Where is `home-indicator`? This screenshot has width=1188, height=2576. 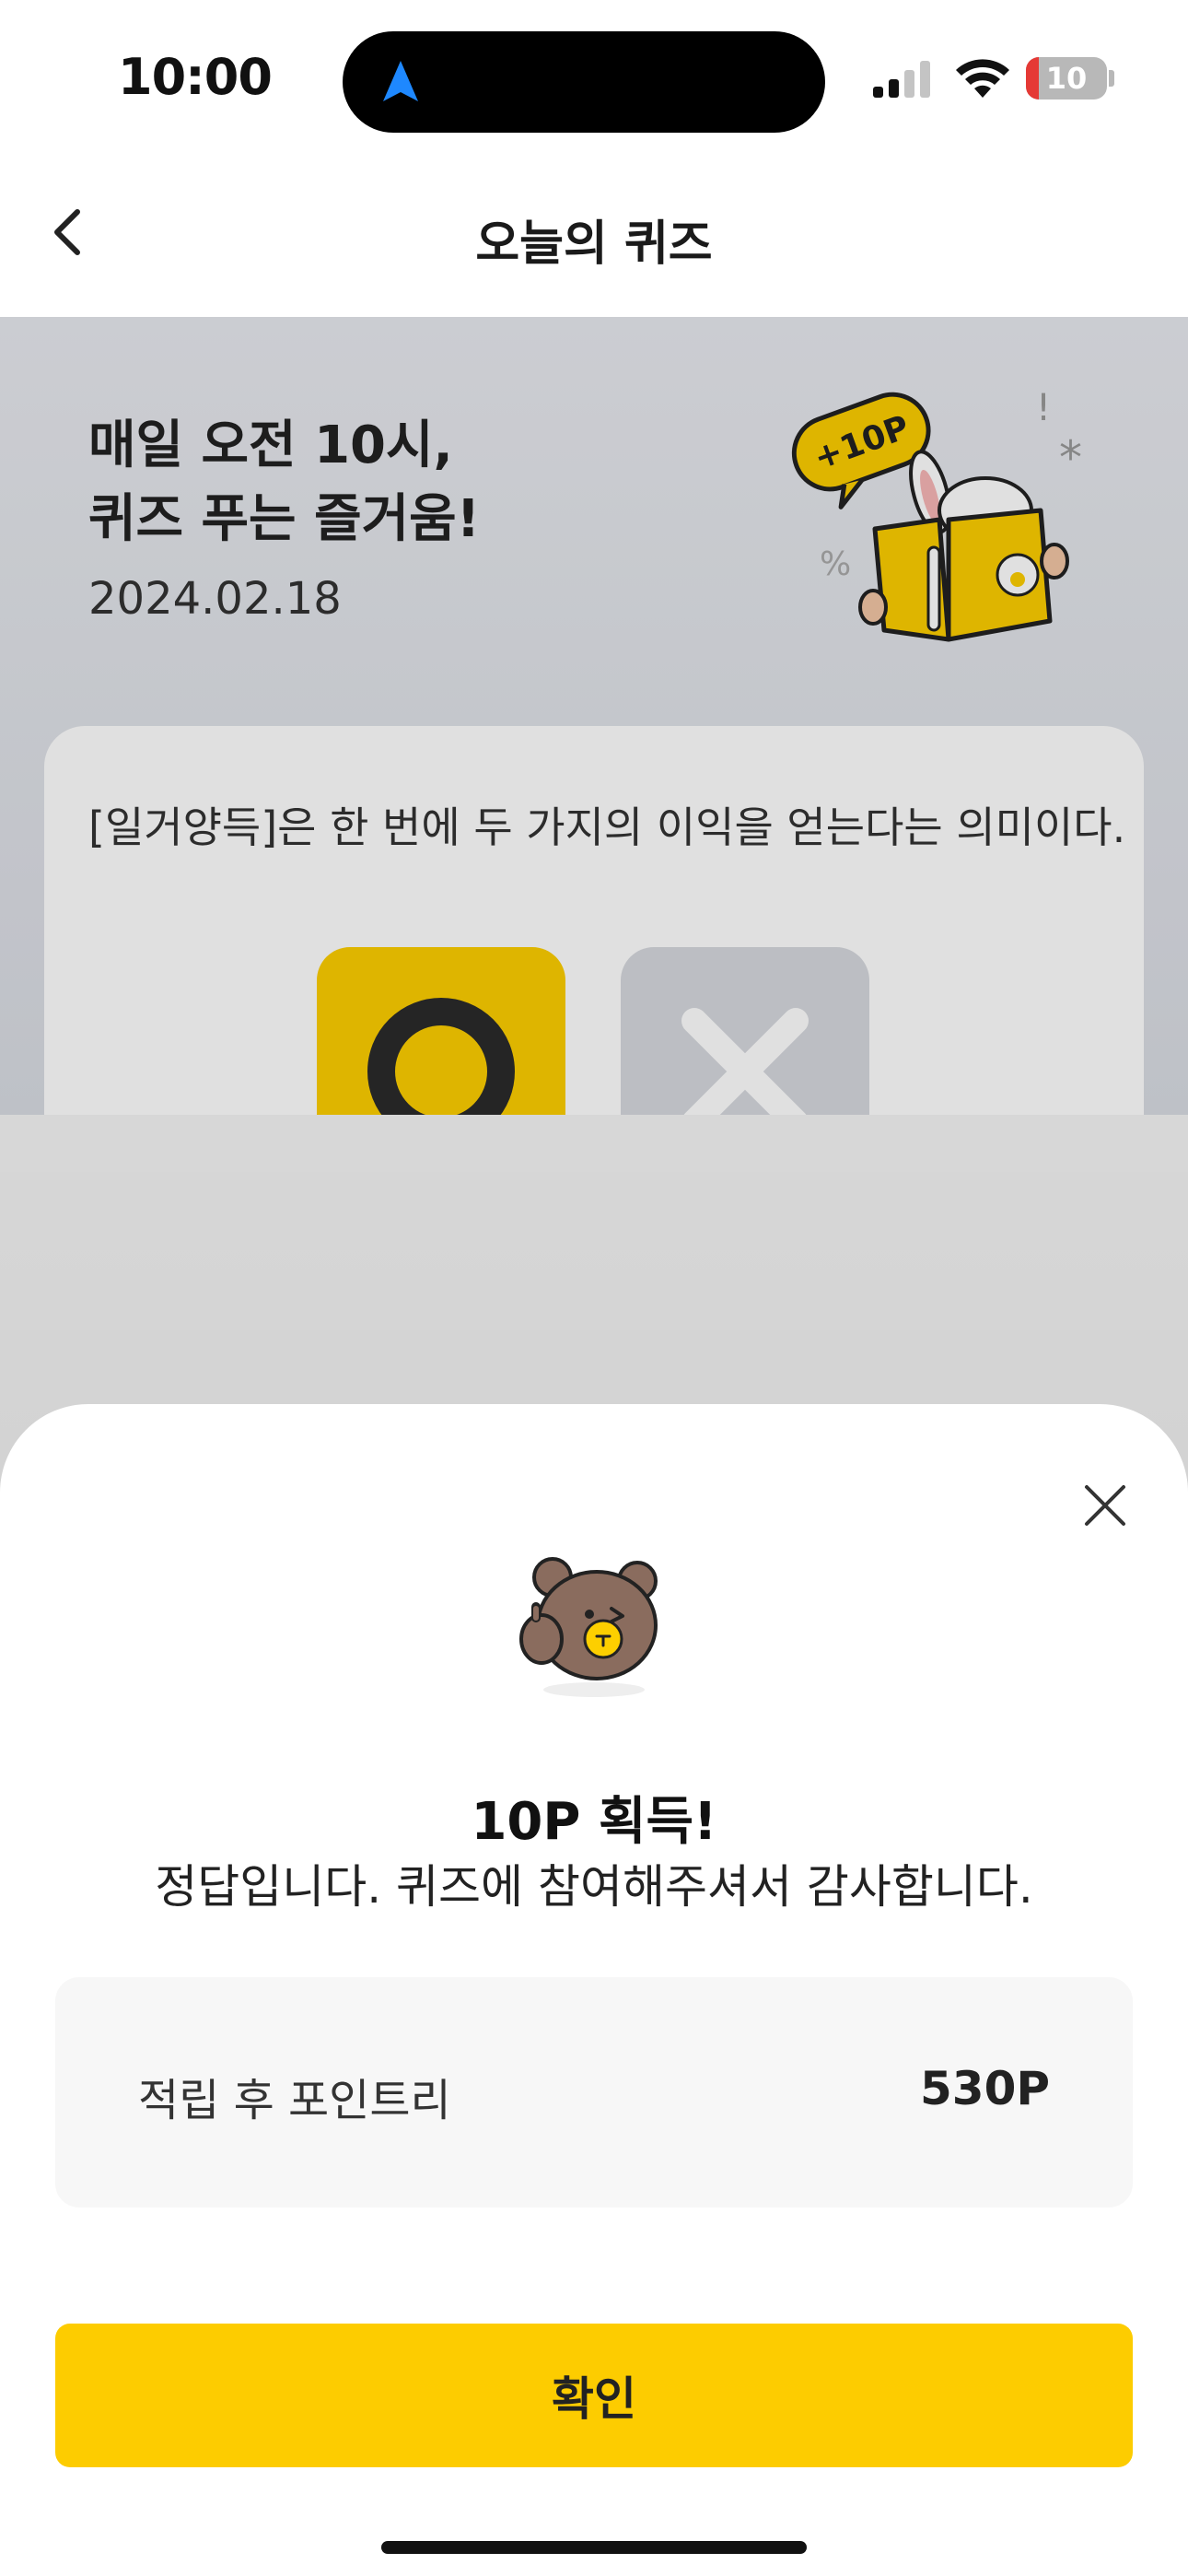
home-indicator is located at coordinates (594, 2547).